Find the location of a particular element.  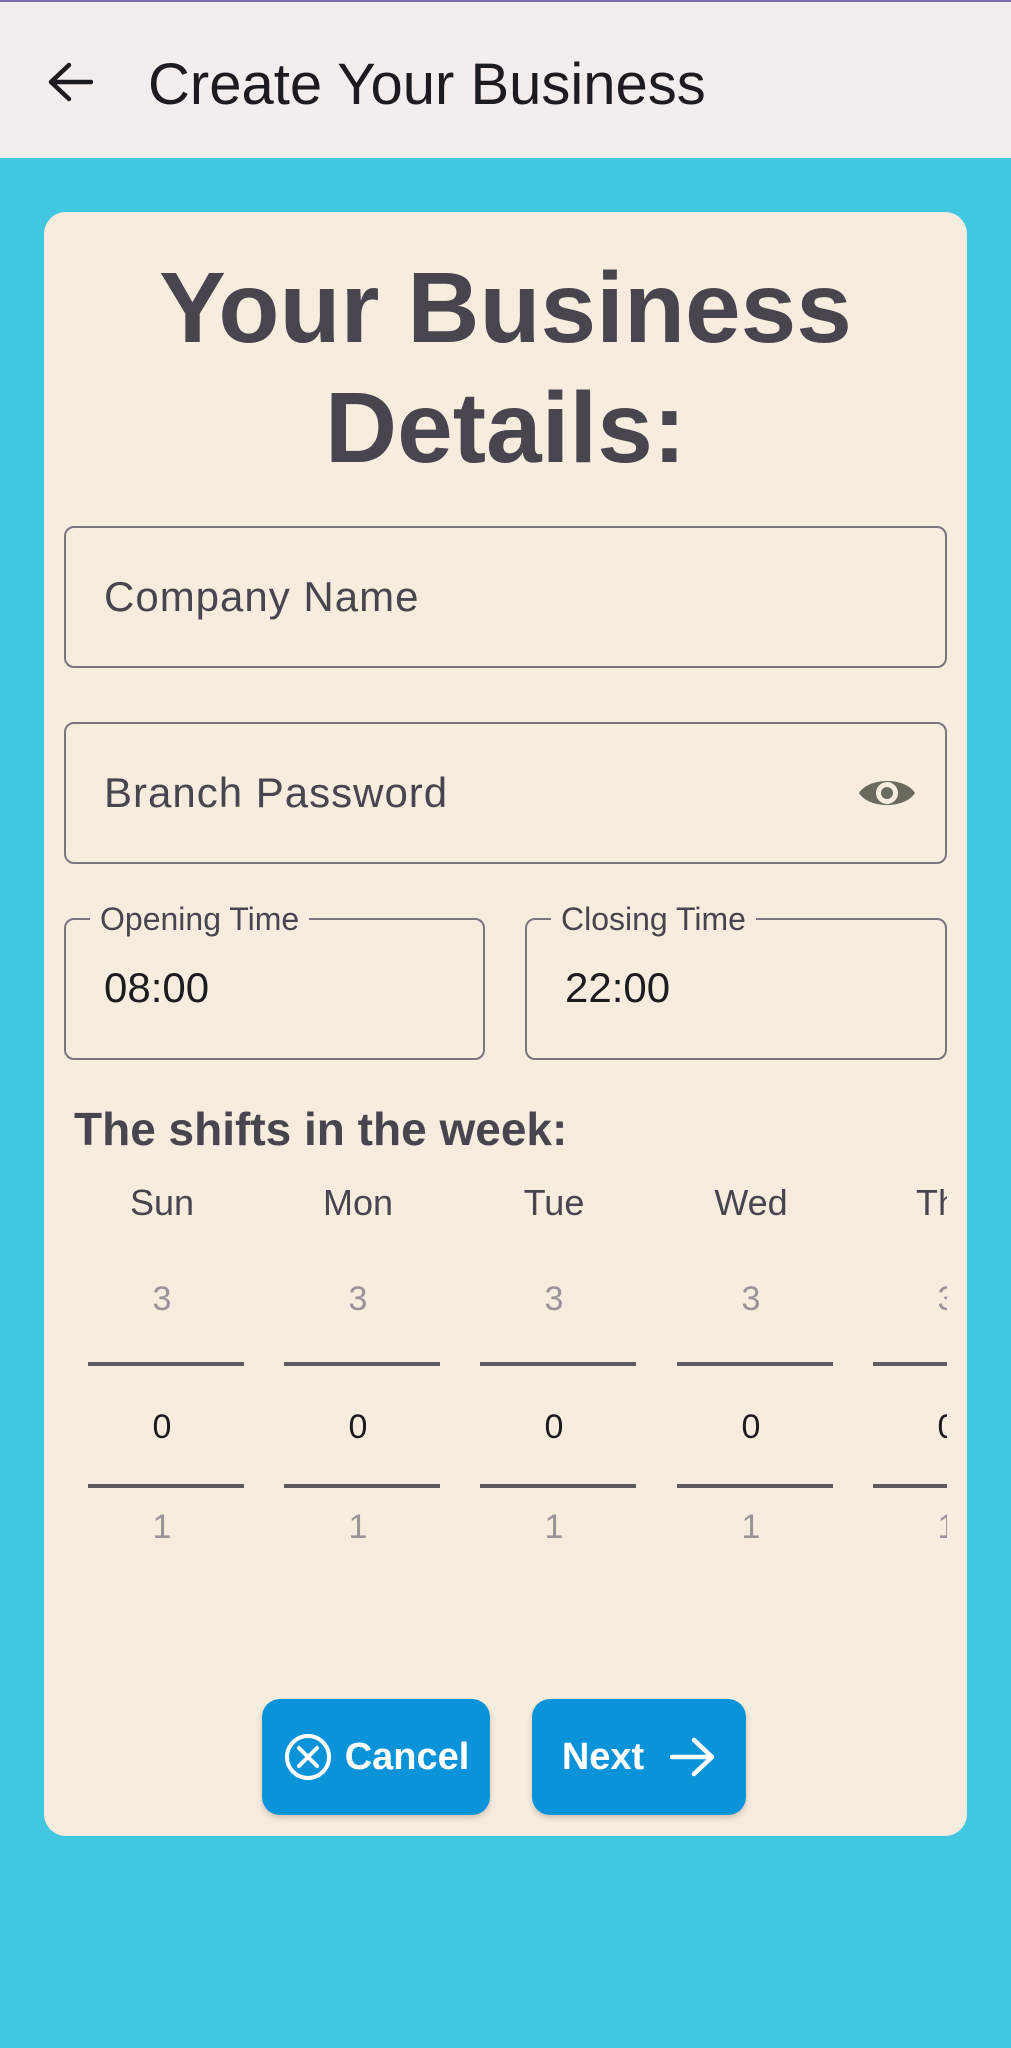

closing-time-value: 22:00 is located at coordinates (618, 987).